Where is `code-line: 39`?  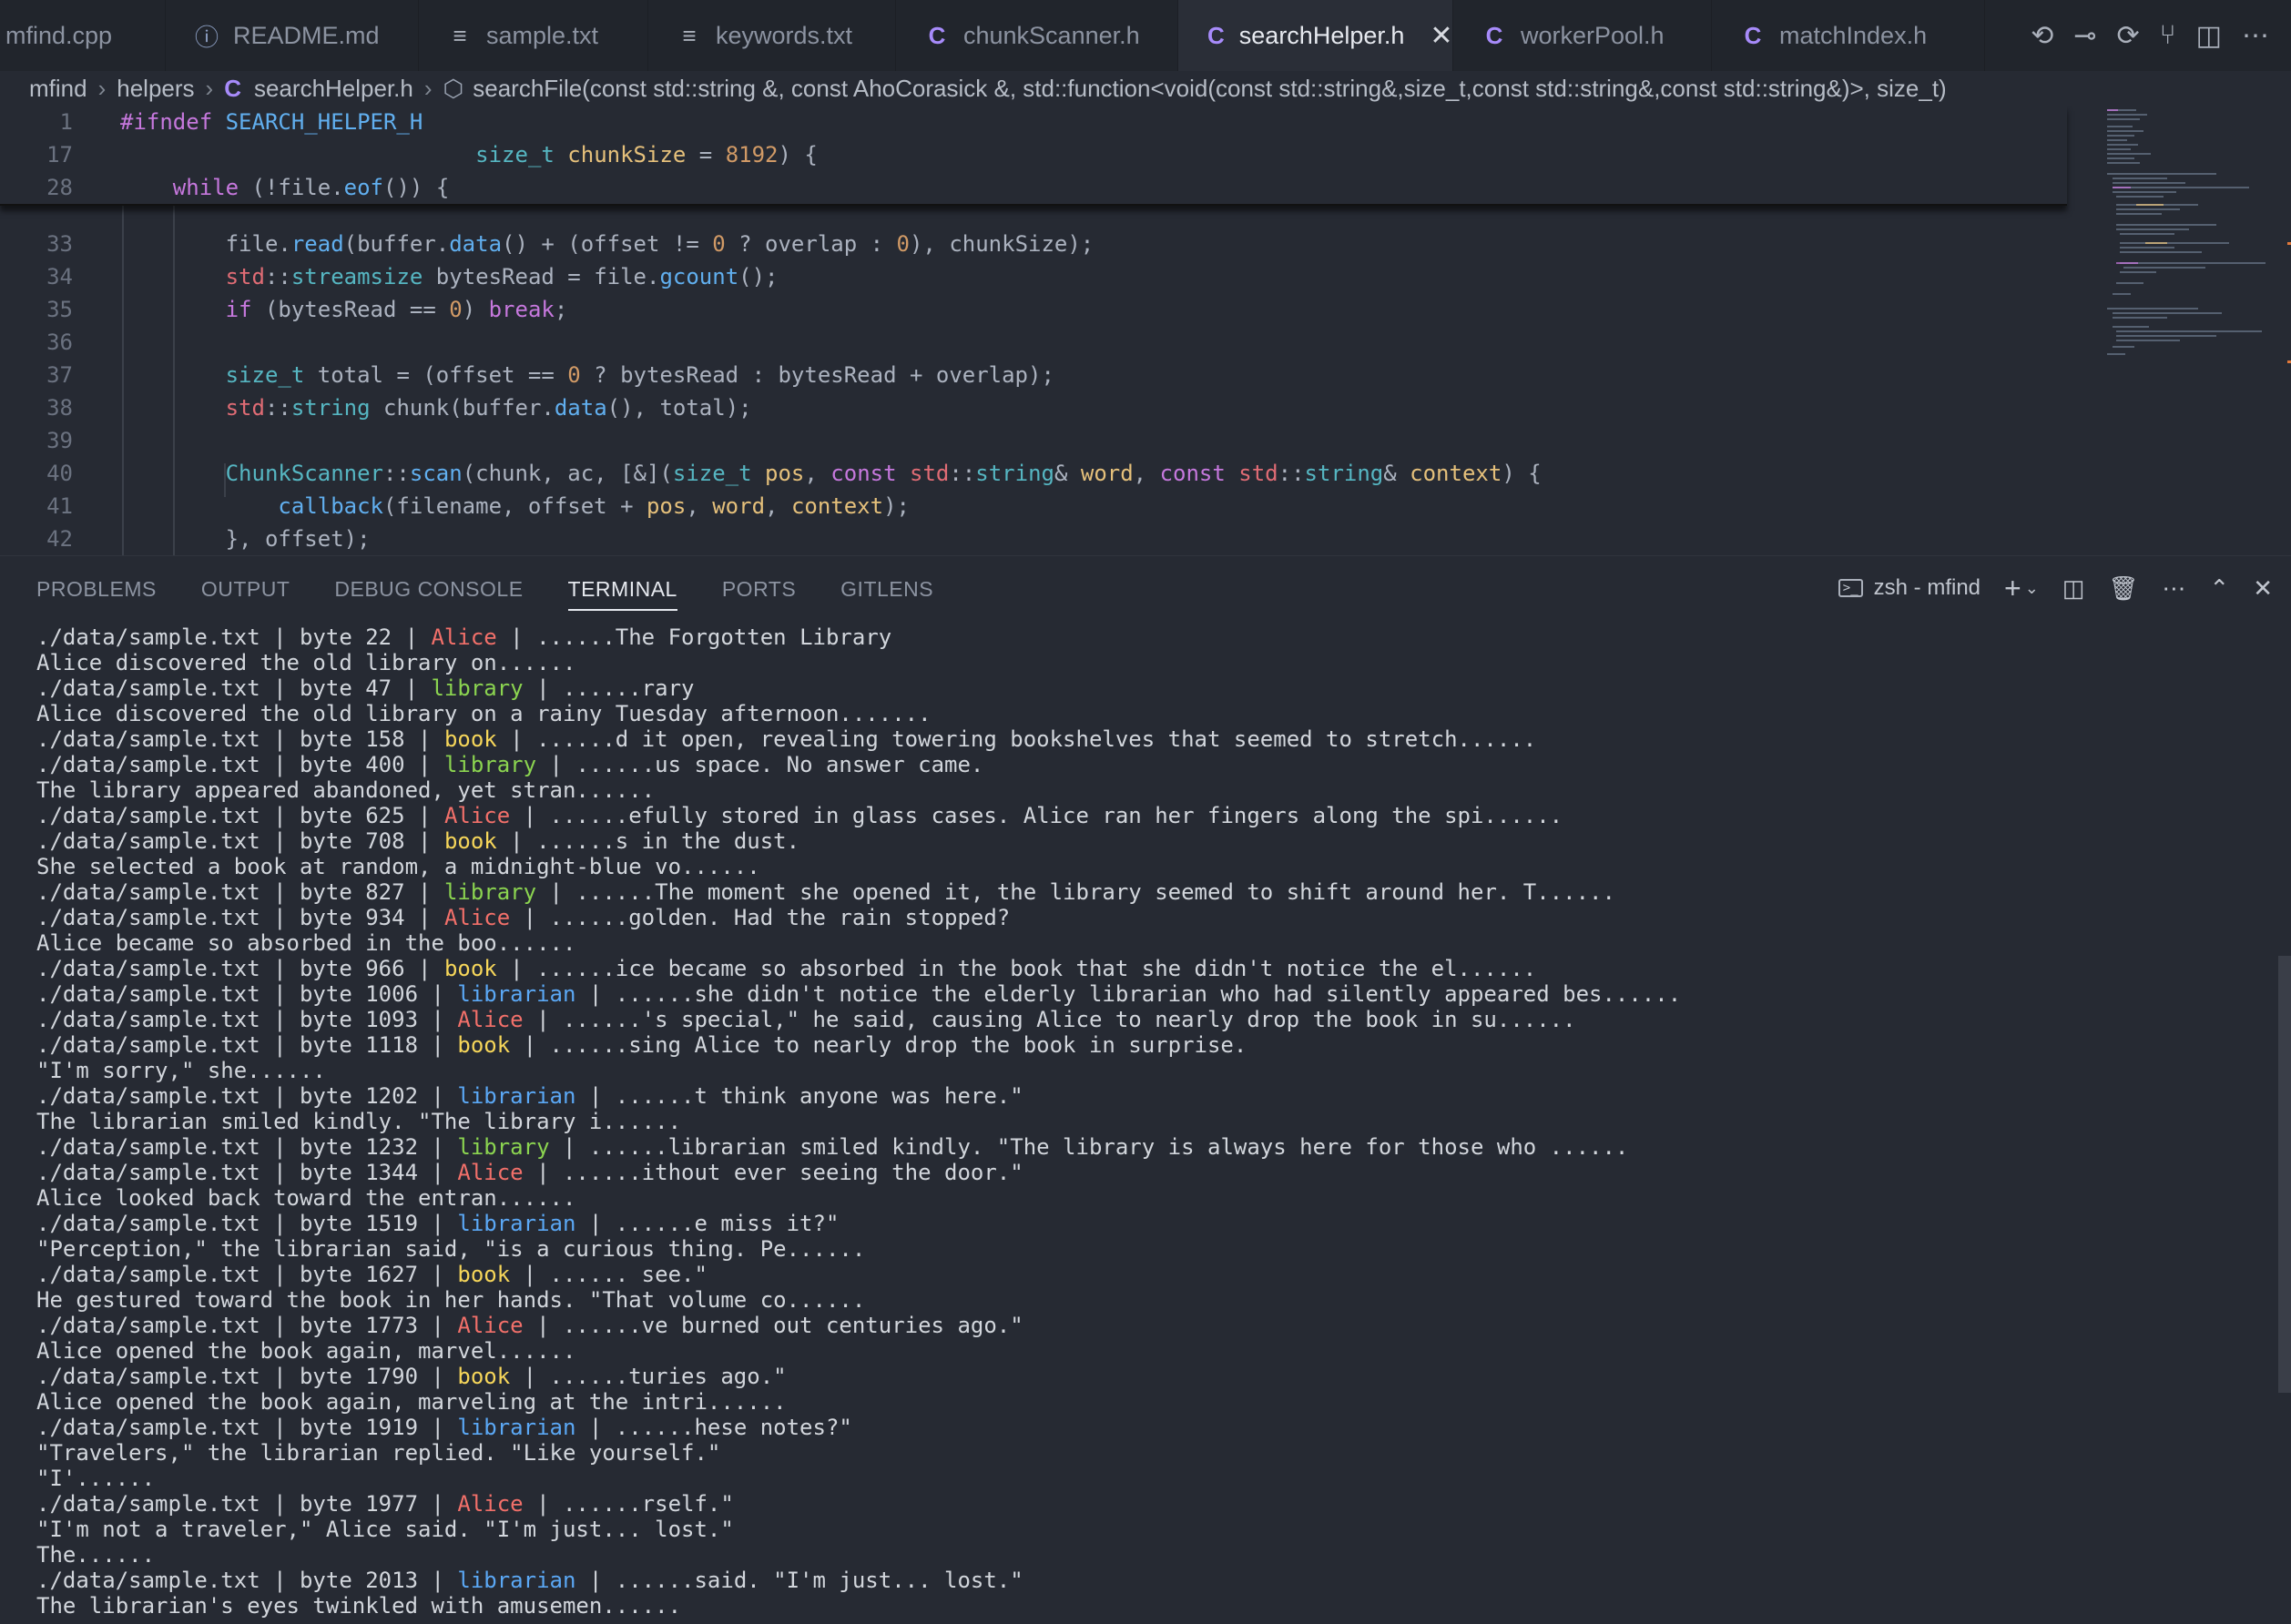 code-line: 39 is located at coordinates (1033, 441).